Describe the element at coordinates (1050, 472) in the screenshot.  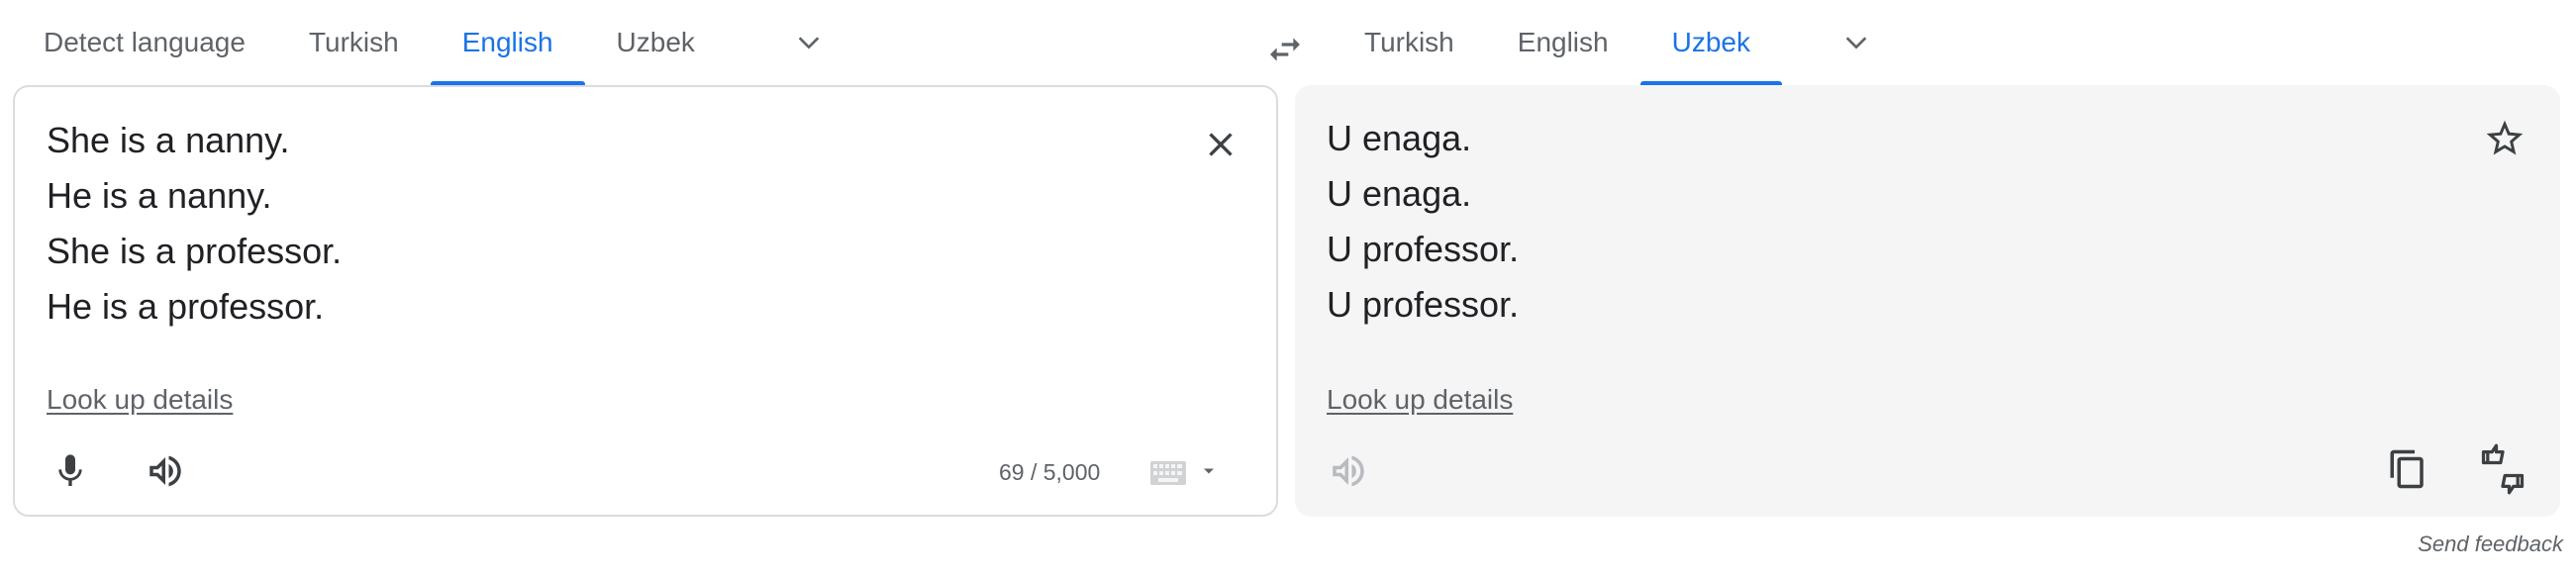
I see `character-counter: 69 / 5,000` at that location.